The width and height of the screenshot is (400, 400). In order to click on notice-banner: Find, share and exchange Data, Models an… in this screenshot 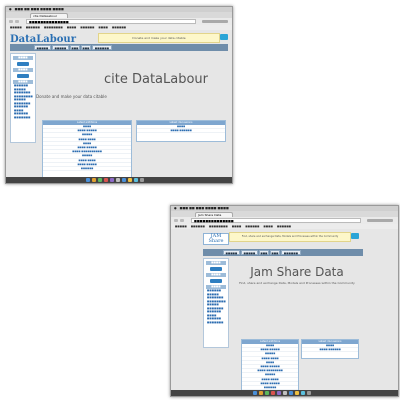, I will do `click(290, 237)`.